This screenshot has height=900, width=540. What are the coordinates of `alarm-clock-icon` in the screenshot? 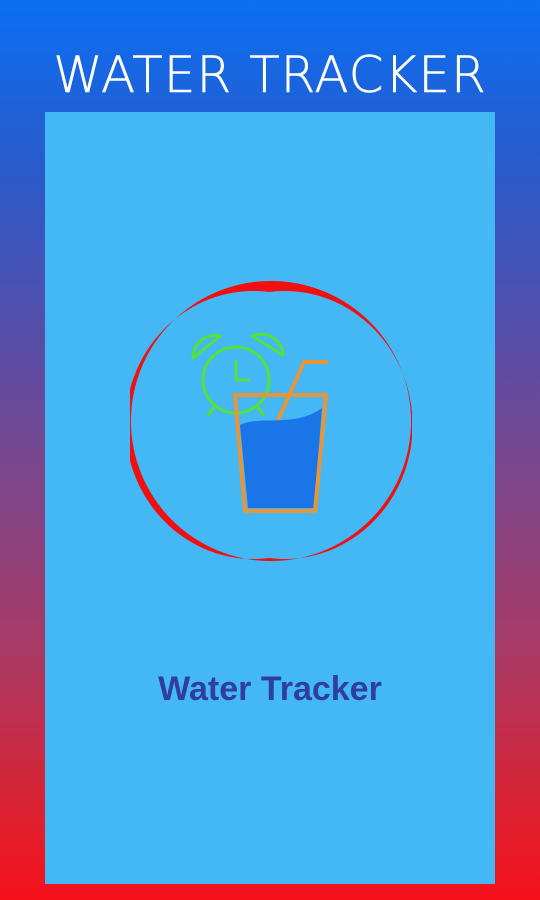 It's located at (238, 374).